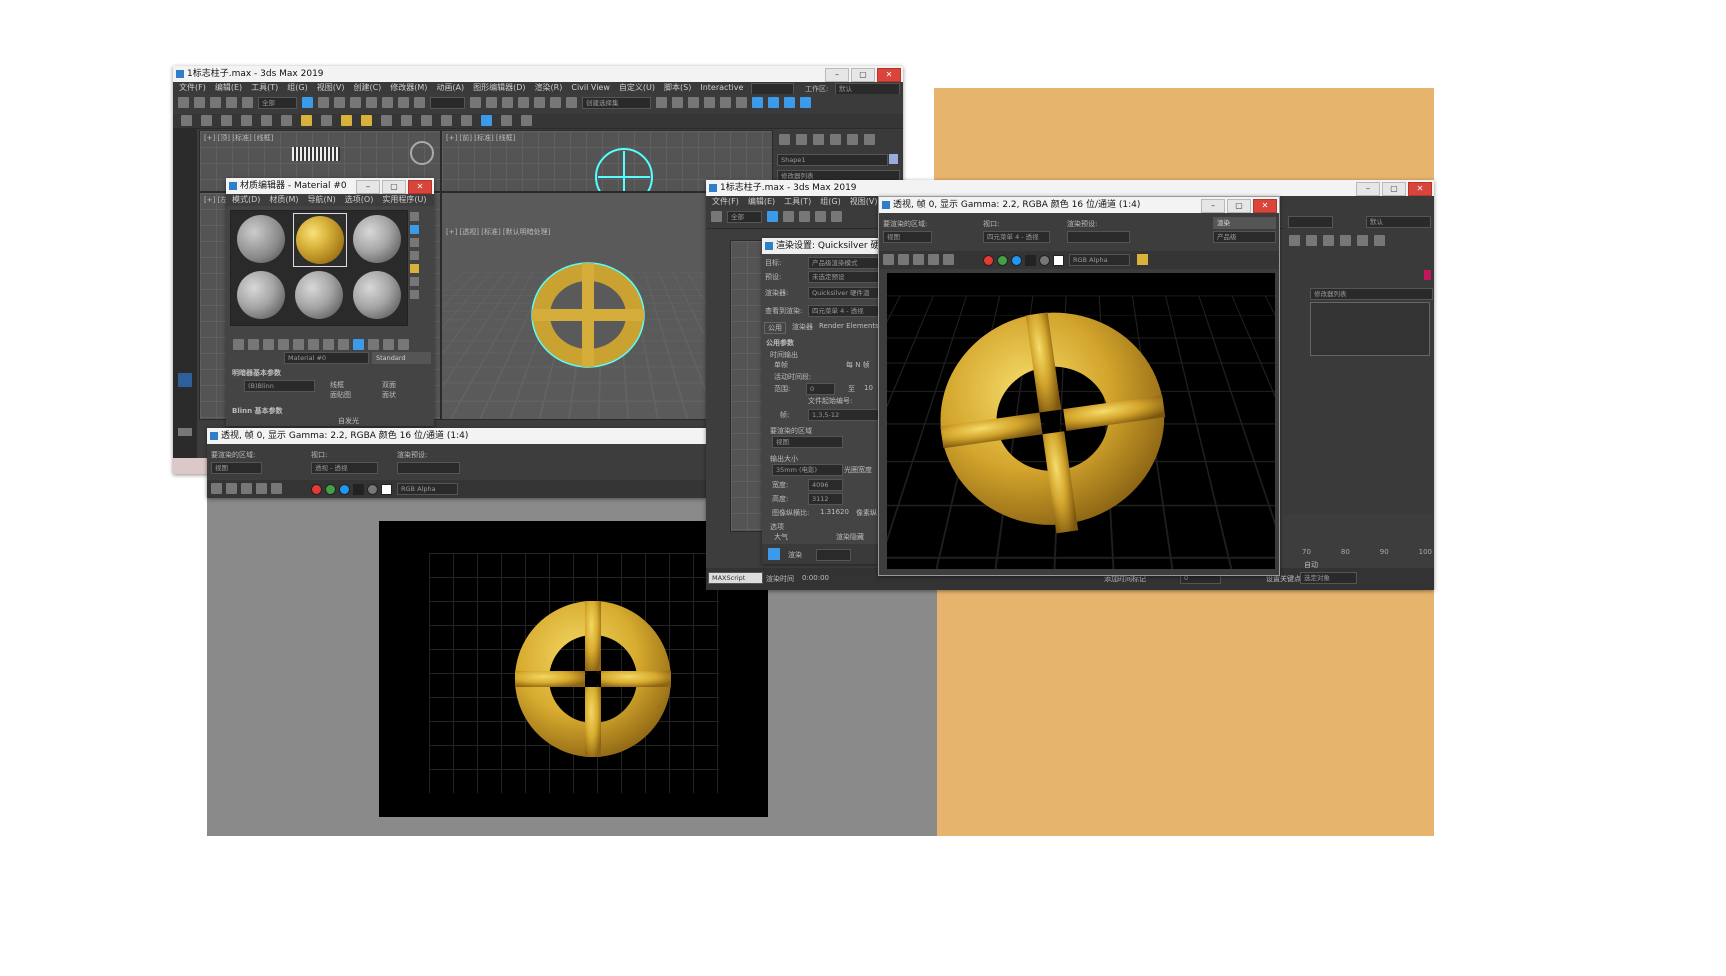 The image size is (1726, 976). I want to click on second-menu-item-4: 视图(V), so click(864, 202).